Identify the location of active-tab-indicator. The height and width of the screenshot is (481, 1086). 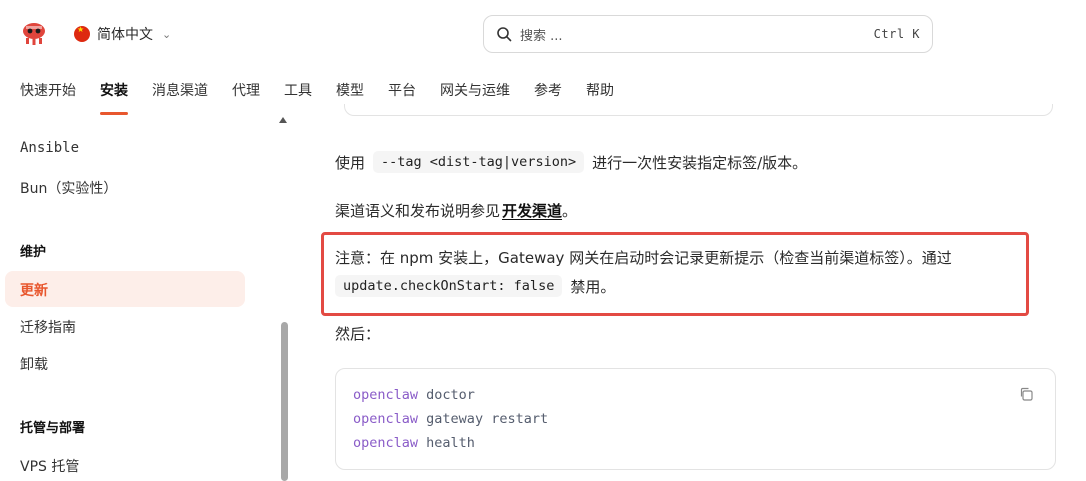
(114, 113).